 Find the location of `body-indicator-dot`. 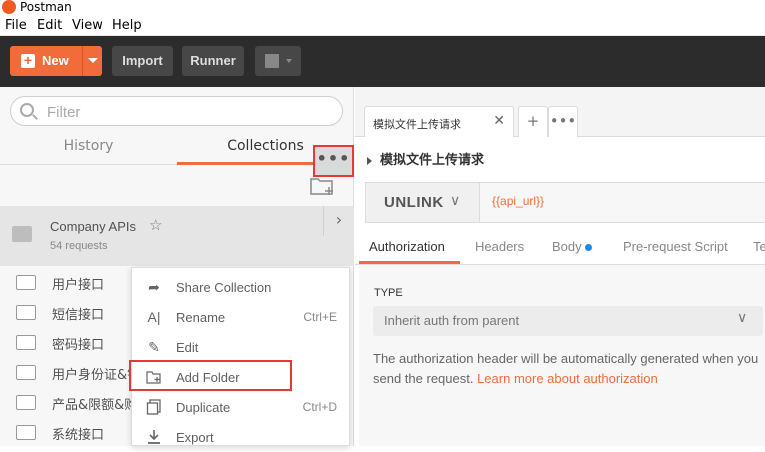

body-indicator-dot is located at coordinates (588, 248).